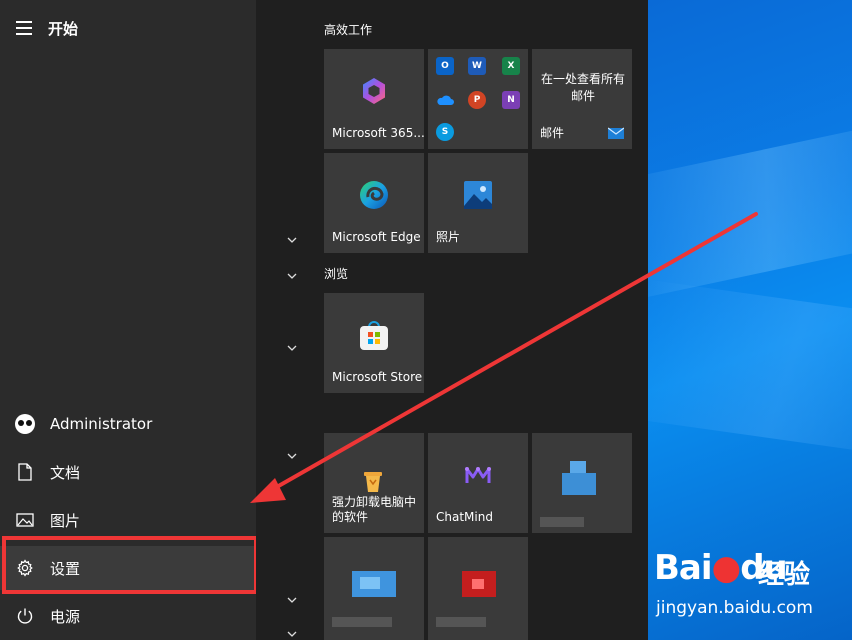 The width and height of the screenshot is (852, 640). I want to click on document-icon, so click(25, 472).